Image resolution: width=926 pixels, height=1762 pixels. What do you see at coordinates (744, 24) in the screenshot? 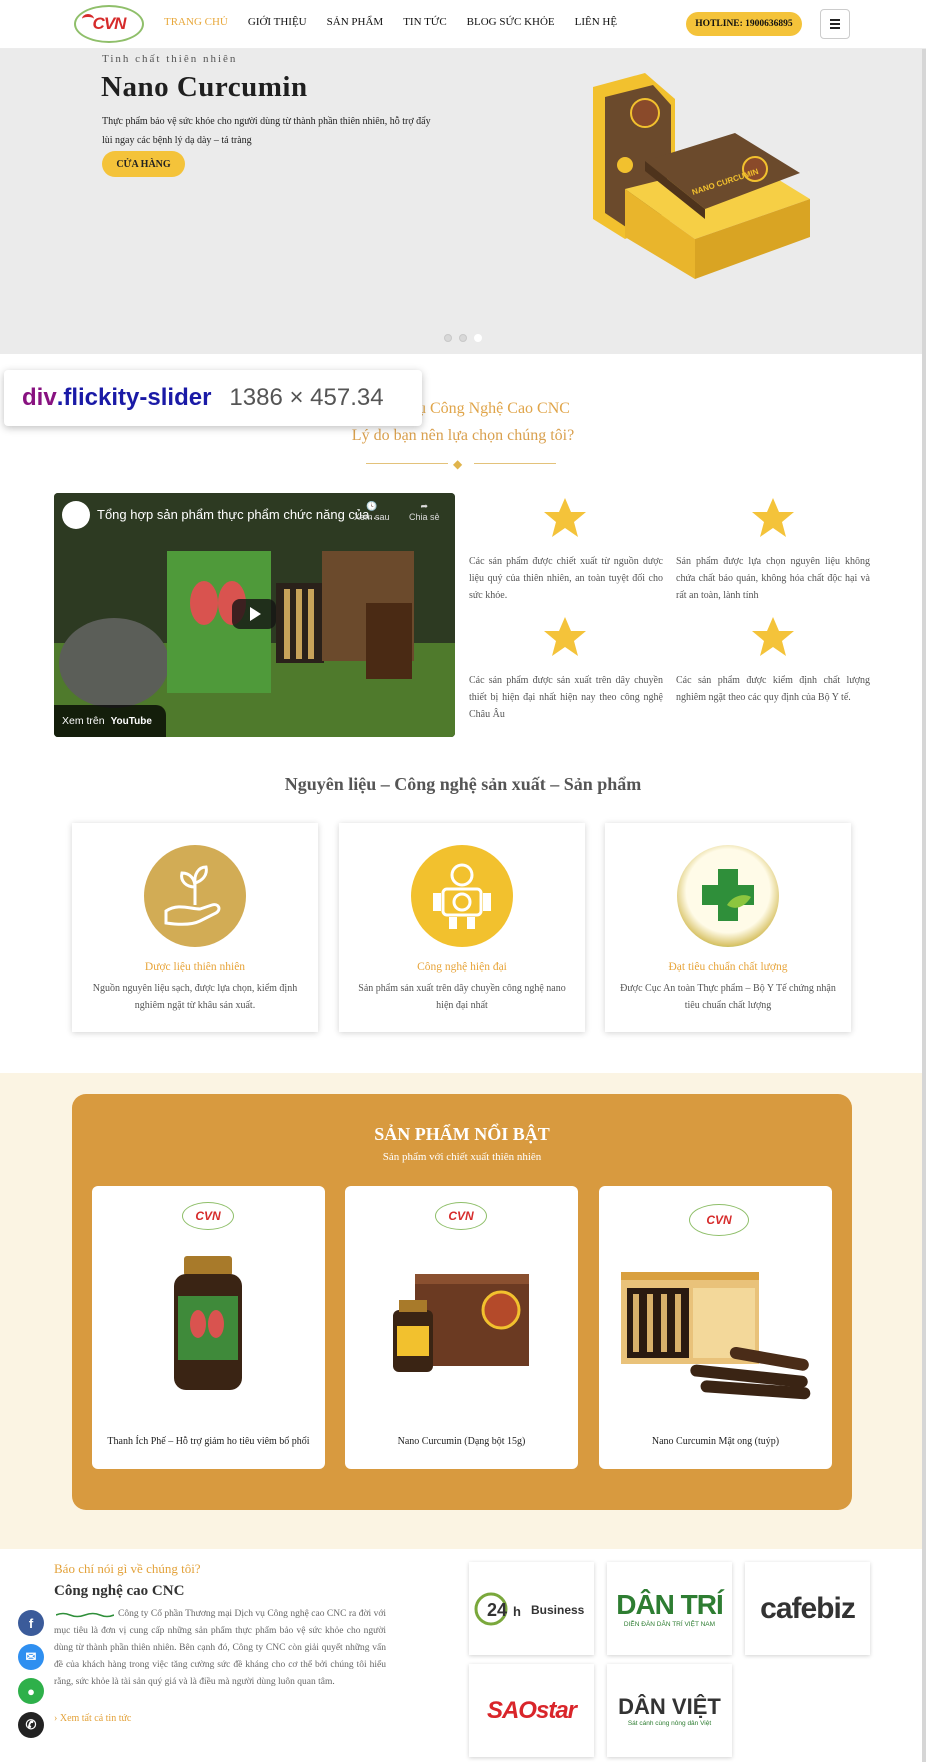
I see `hotline-button: HOTLINE: 1900636895` at bounding box center [744, 24].